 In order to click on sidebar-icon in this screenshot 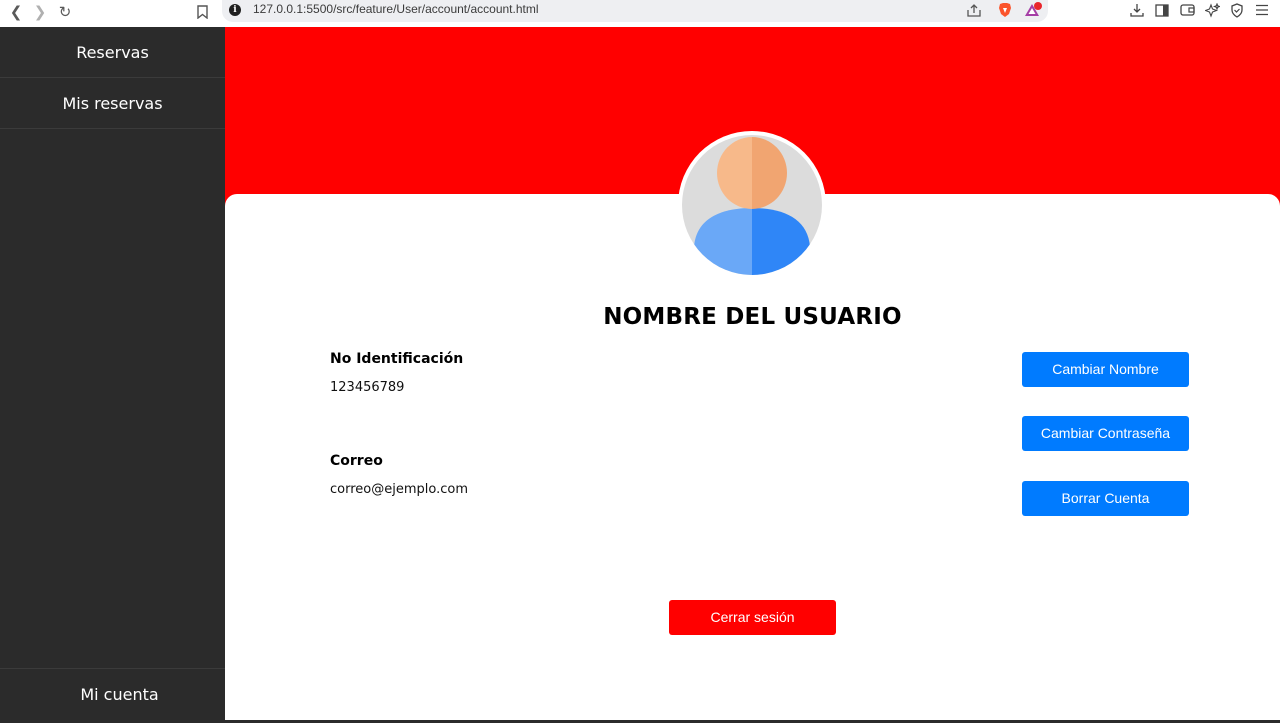, I will do `click(1162, 10)`.